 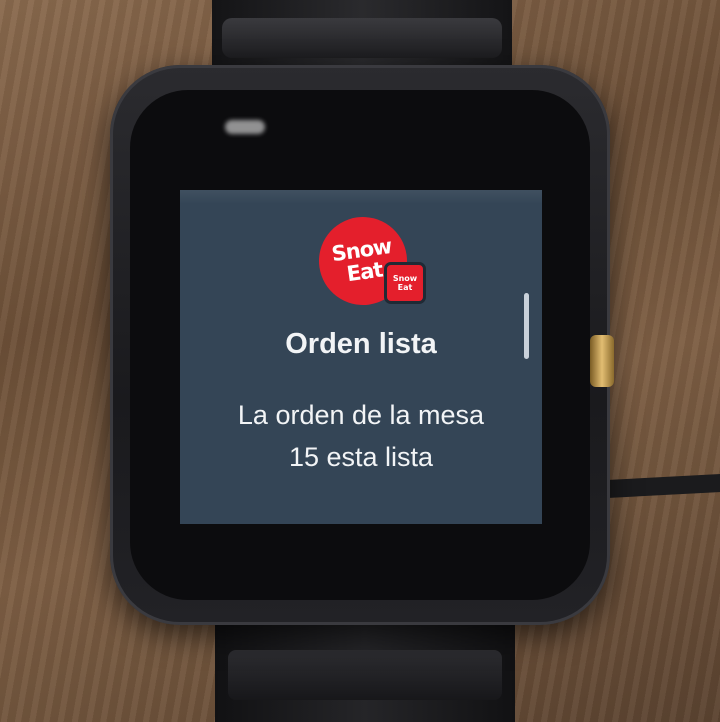 I want to click on watch-strap-bottom-link, so click(x=365, y=675).